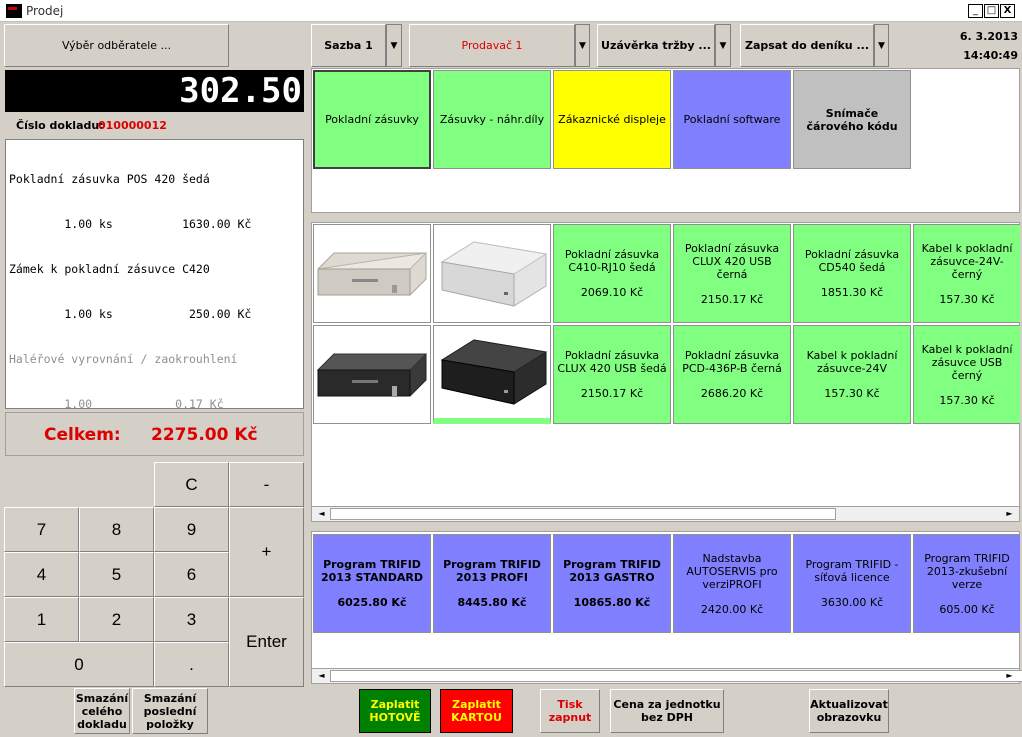 The width and height of the screenshot is (1022, 737). What do you see at coordinates (667, 711) in the screenshot?
I see `unit-price-button: Cena za jednotku bez DPH` at bounding box center [667, 711].